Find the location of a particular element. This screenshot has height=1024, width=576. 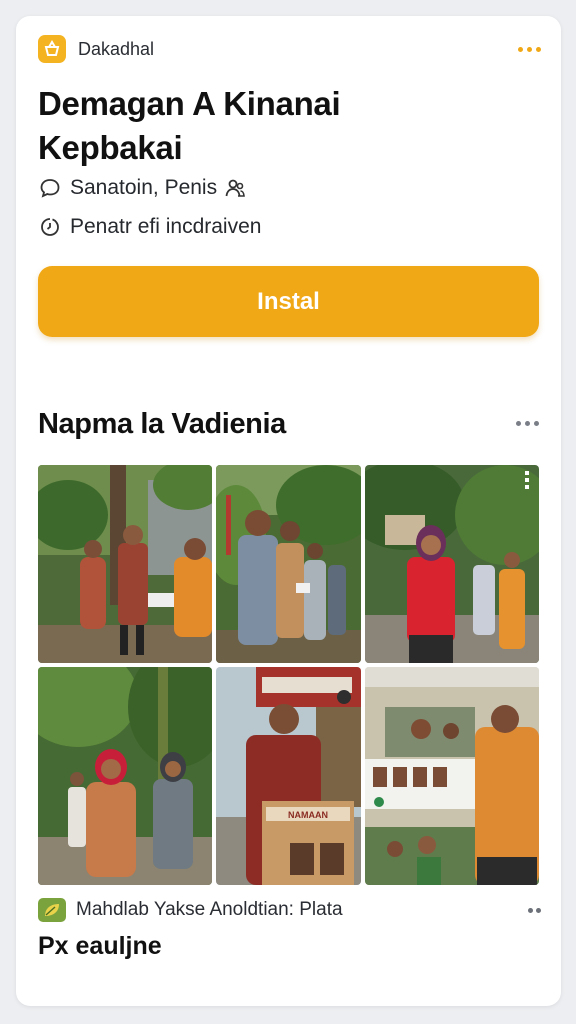

footer-row: Mahdlab Yakse Anoldtian: Plata is located at coordinates (289, 910).